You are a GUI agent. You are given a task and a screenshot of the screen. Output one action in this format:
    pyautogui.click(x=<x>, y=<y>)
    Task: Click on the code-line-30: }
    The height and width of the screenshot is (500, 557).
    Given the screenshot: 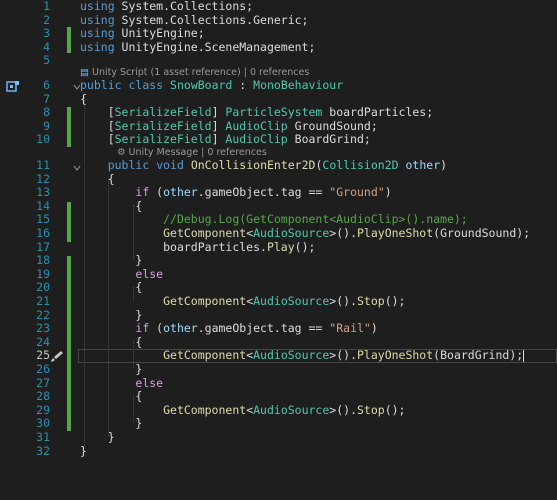 What is the action you would take?
    pyautogui.click(x=111, y=424)
    